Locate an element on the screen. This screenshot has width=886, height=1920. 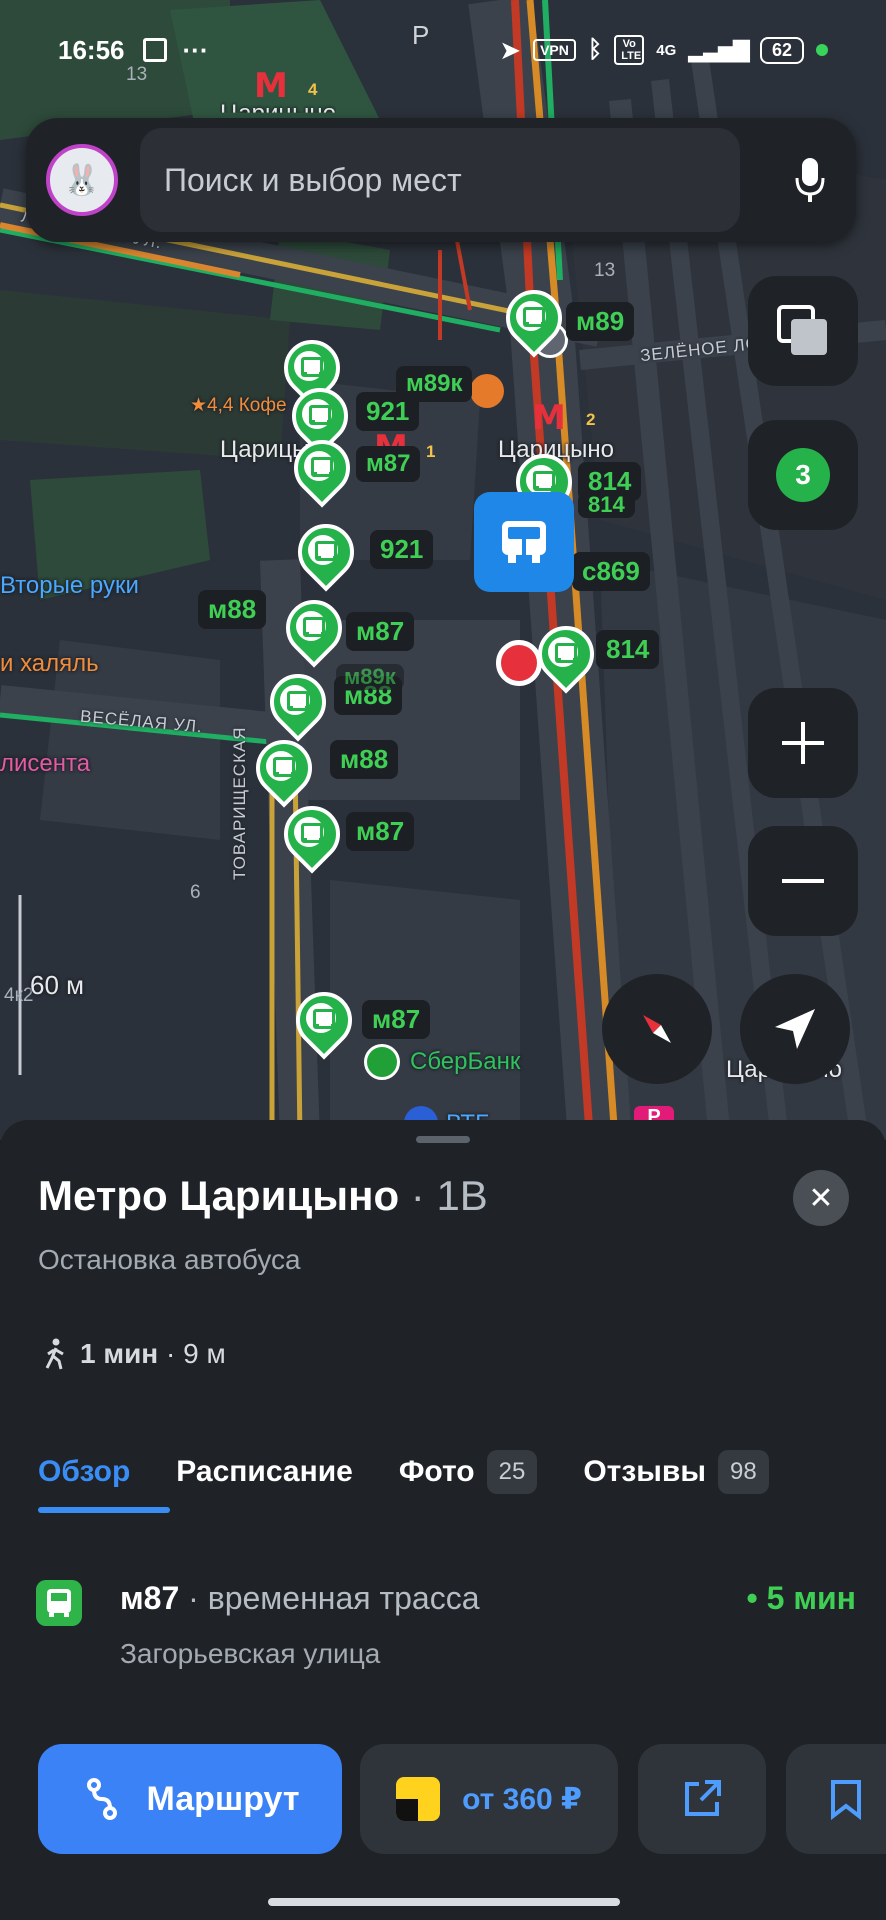
microphone-icon is located at coordinates (810, 180).